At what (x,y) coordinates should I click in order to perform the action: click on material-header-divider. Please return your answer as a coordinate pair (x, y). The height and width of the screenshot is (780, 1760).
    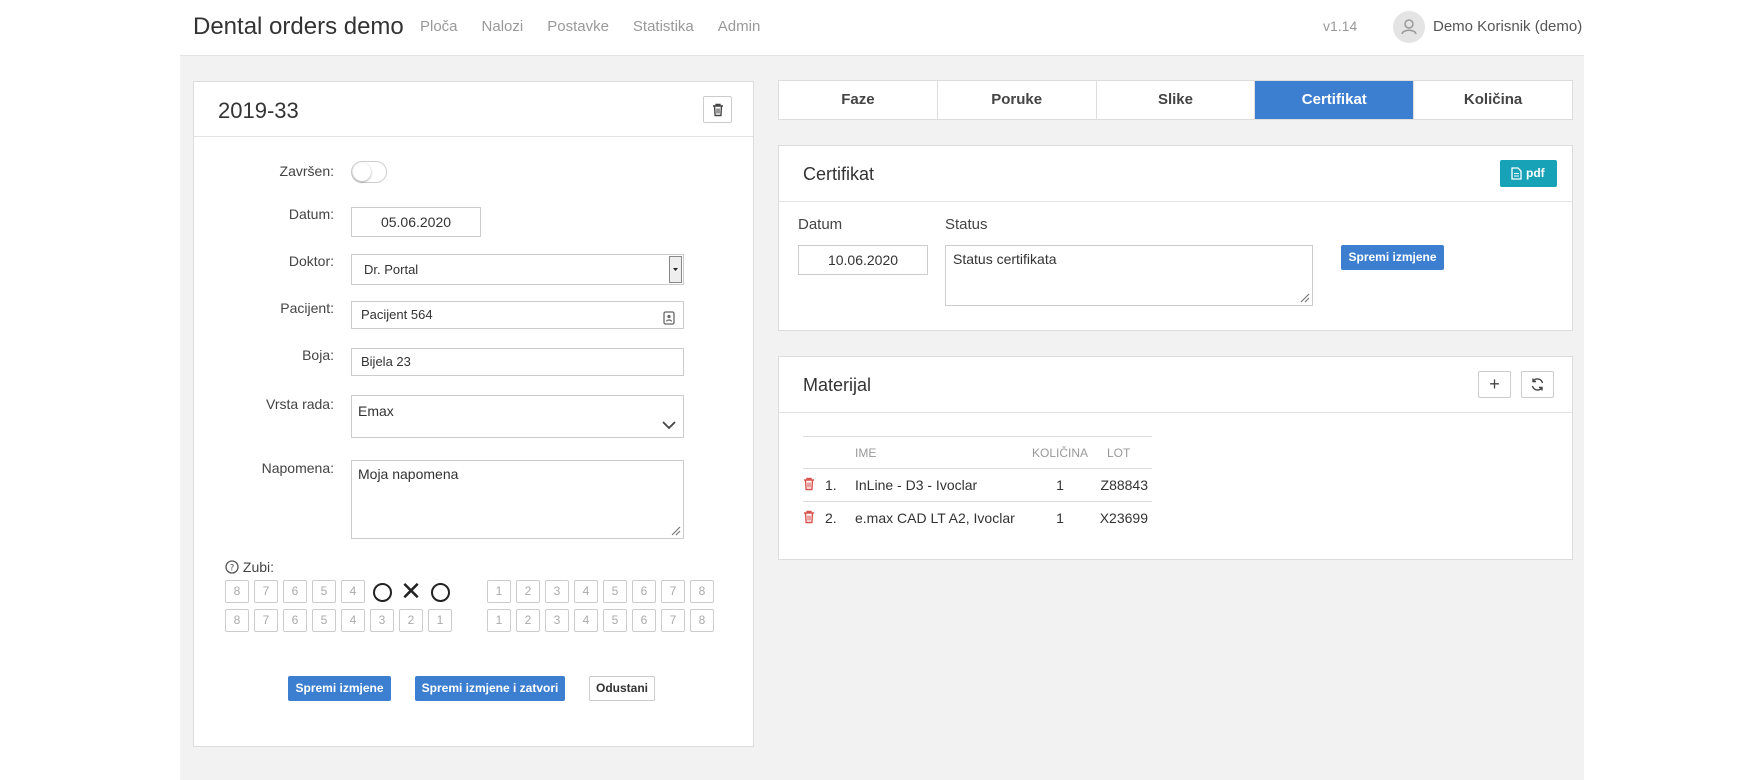
    Looking at the image, I should click on (1175, 412).